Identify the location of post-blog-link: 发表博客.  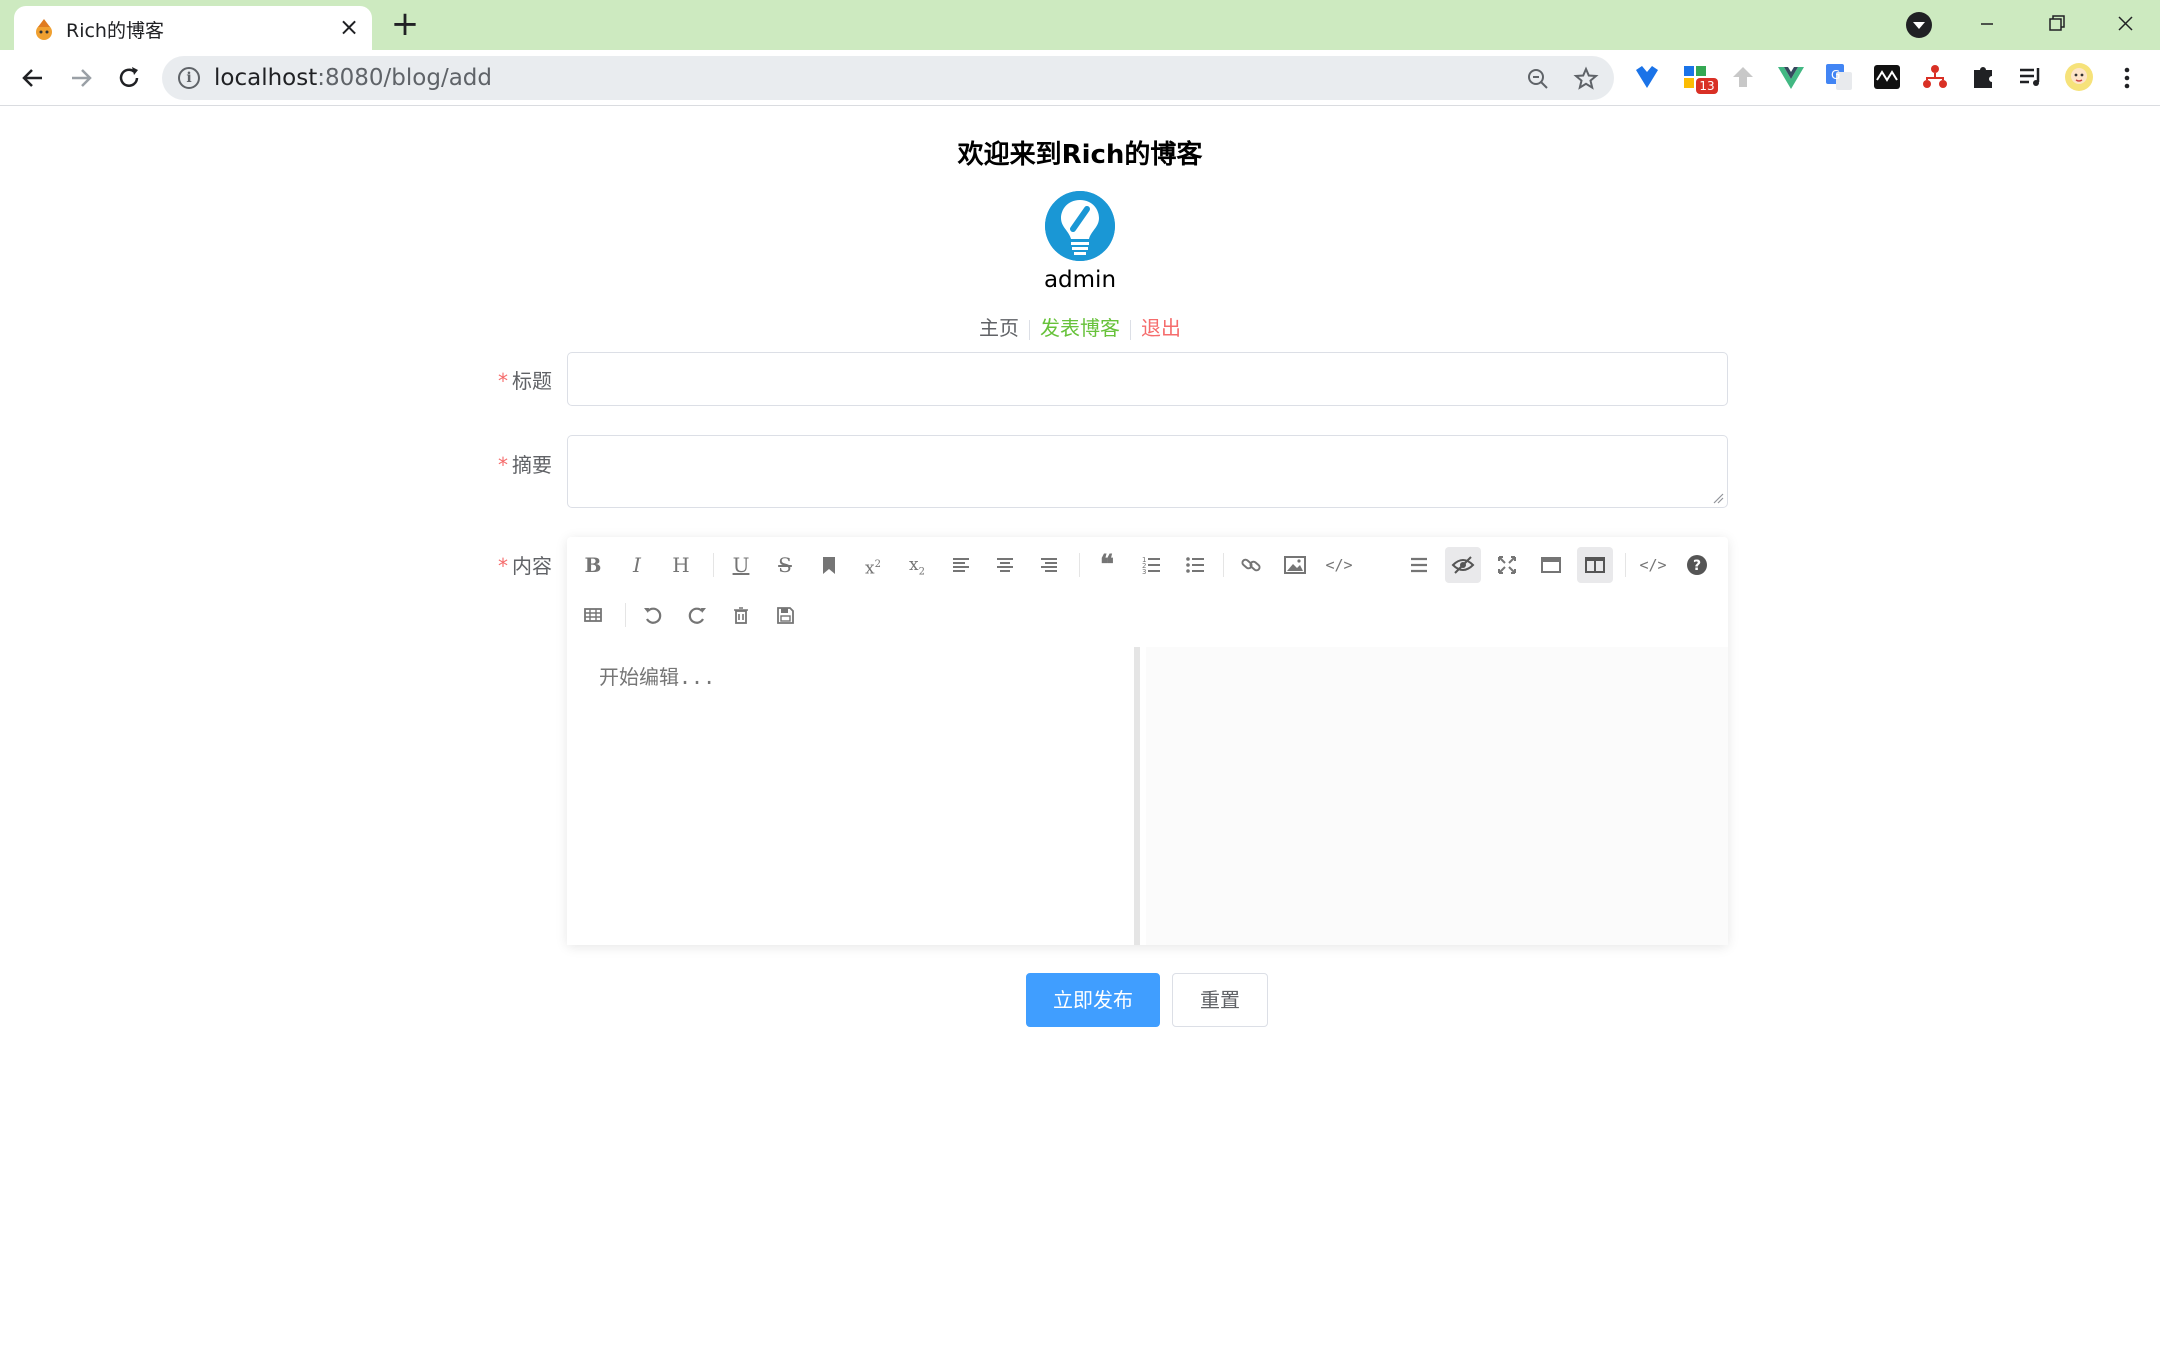
(1080, 326).